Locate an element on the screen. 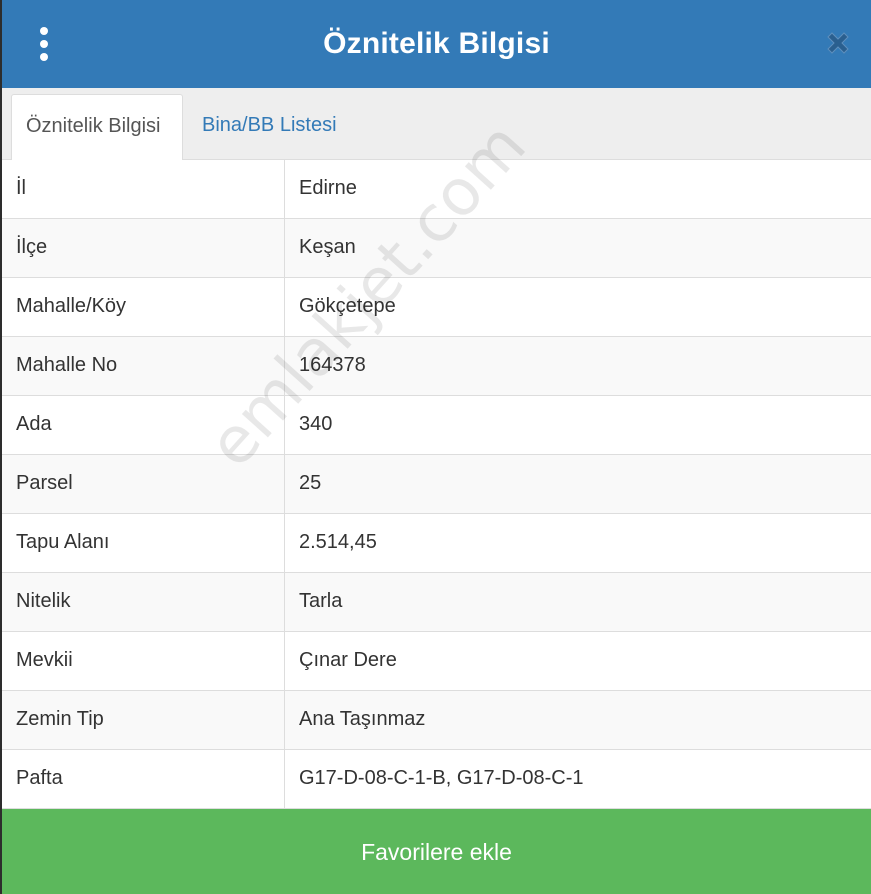 This screenshot has height=894, width=871. row-label: İl is located at coordinates (143, 189).